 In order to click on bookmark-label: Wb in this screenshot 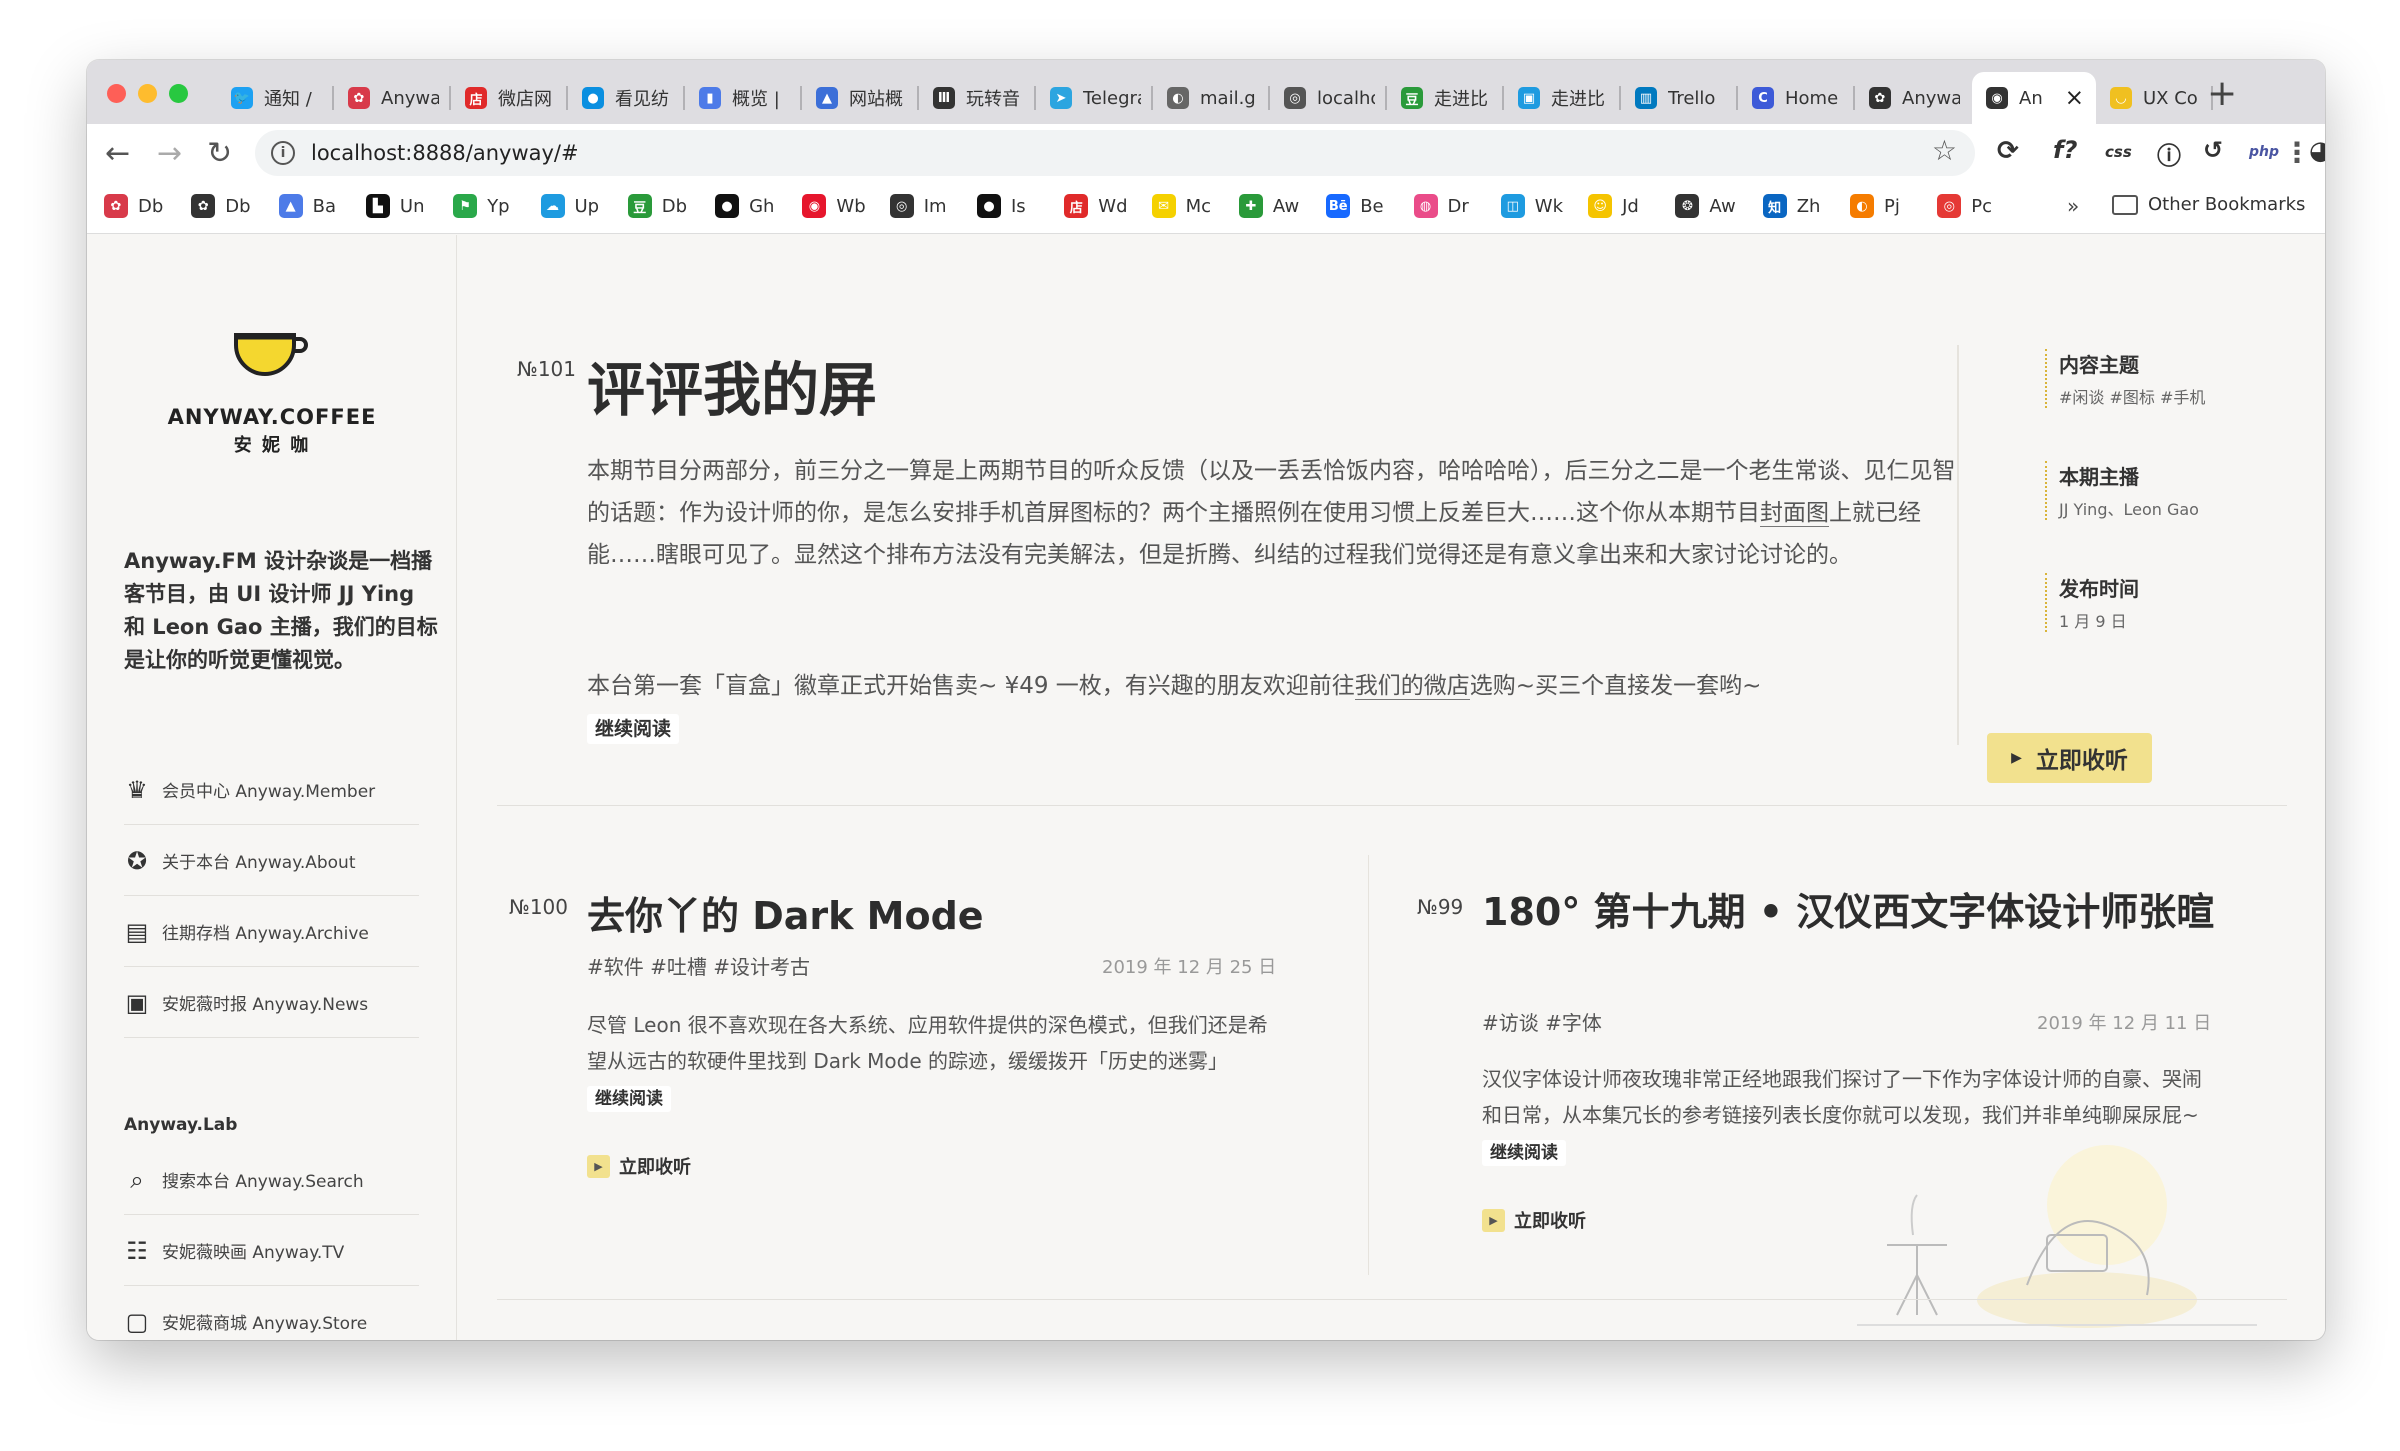, I will do `click(851, 206)`.